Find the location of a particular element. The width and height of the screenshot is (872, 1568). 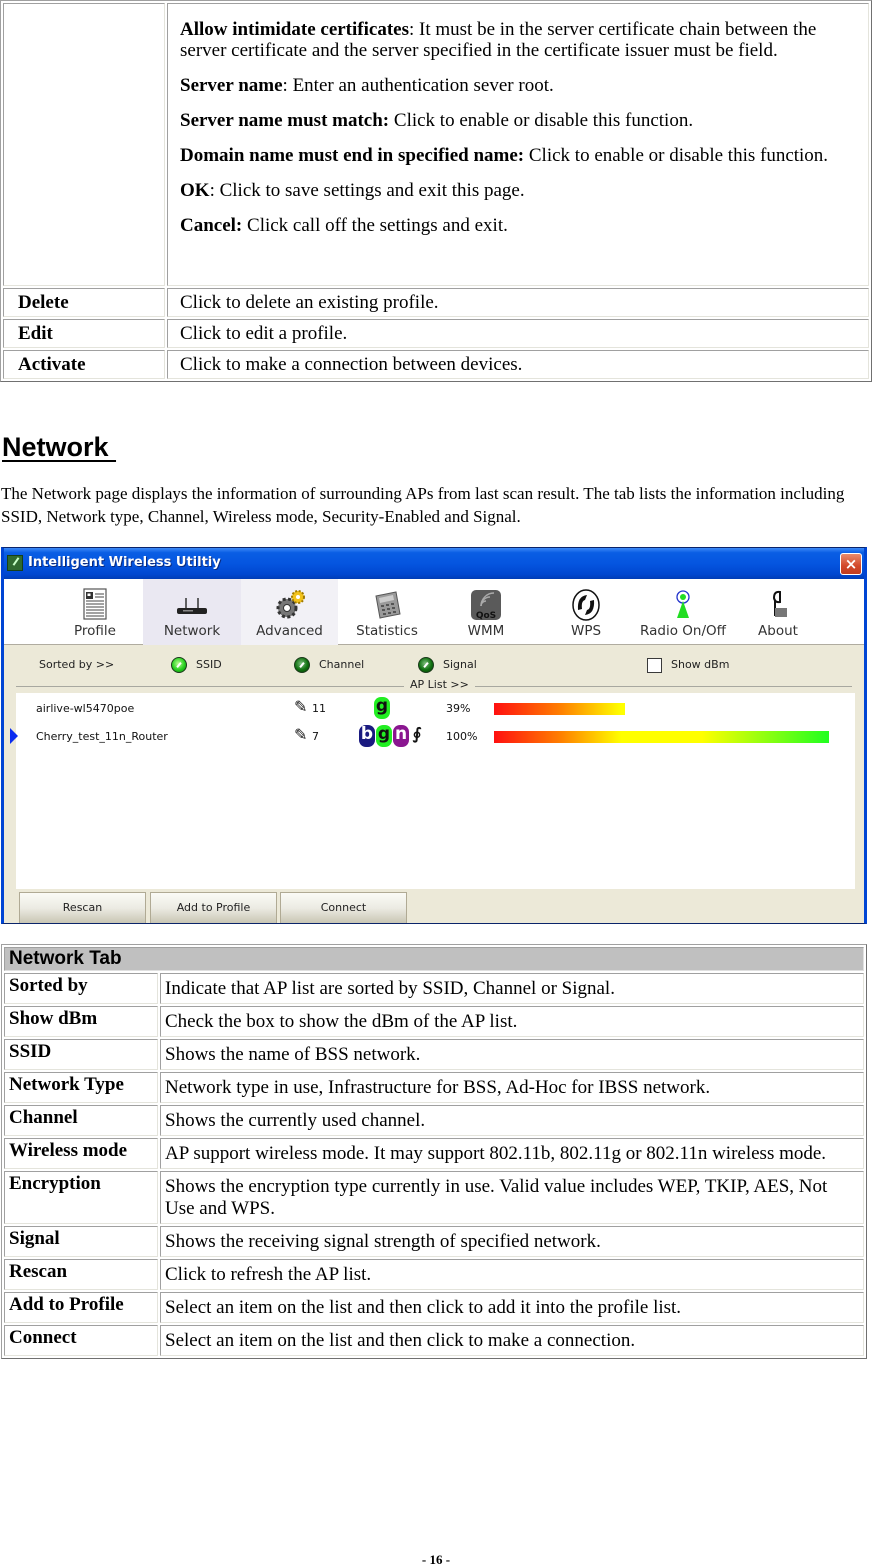

tab-profile: Profile is located at coordinates (95, 612).